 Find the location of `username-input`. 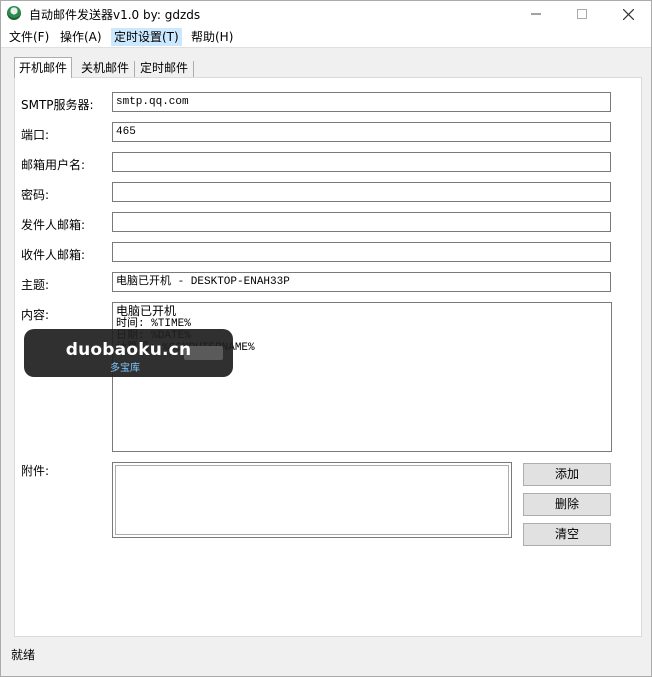

username-input is located at coordinates (361, 162).